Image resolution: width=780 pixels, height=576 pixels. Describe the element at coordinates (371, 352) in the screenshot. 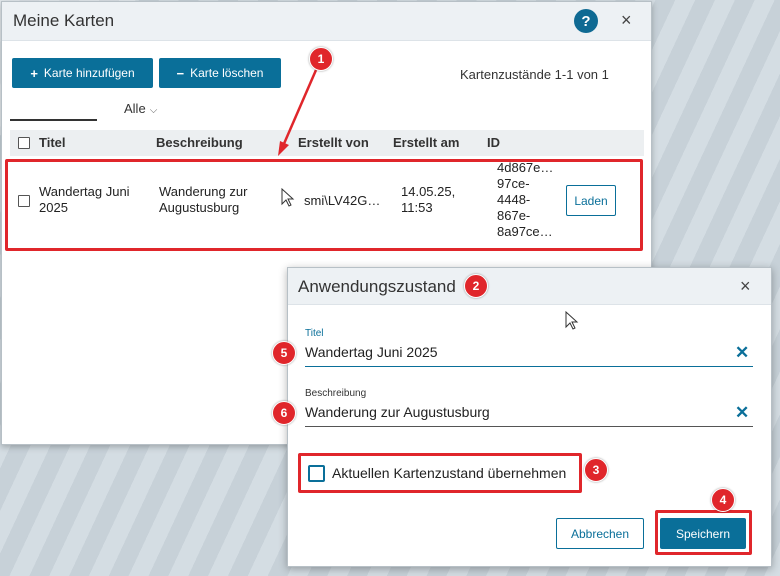

I see `title-field-input: Wandertag Juni 2025` at that location.